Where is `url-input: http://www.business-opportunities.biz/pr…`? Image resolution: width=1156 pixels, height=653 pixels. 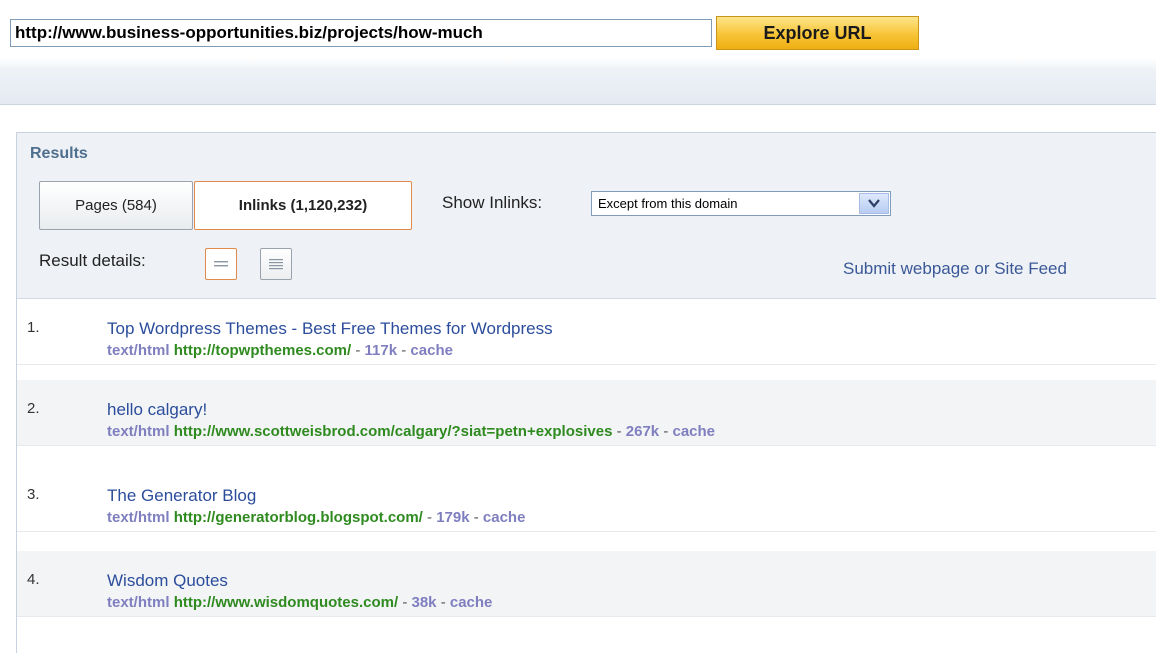 url-input: http://www.business-opportunities.biz/pr… is located at coordinates (361, 33).